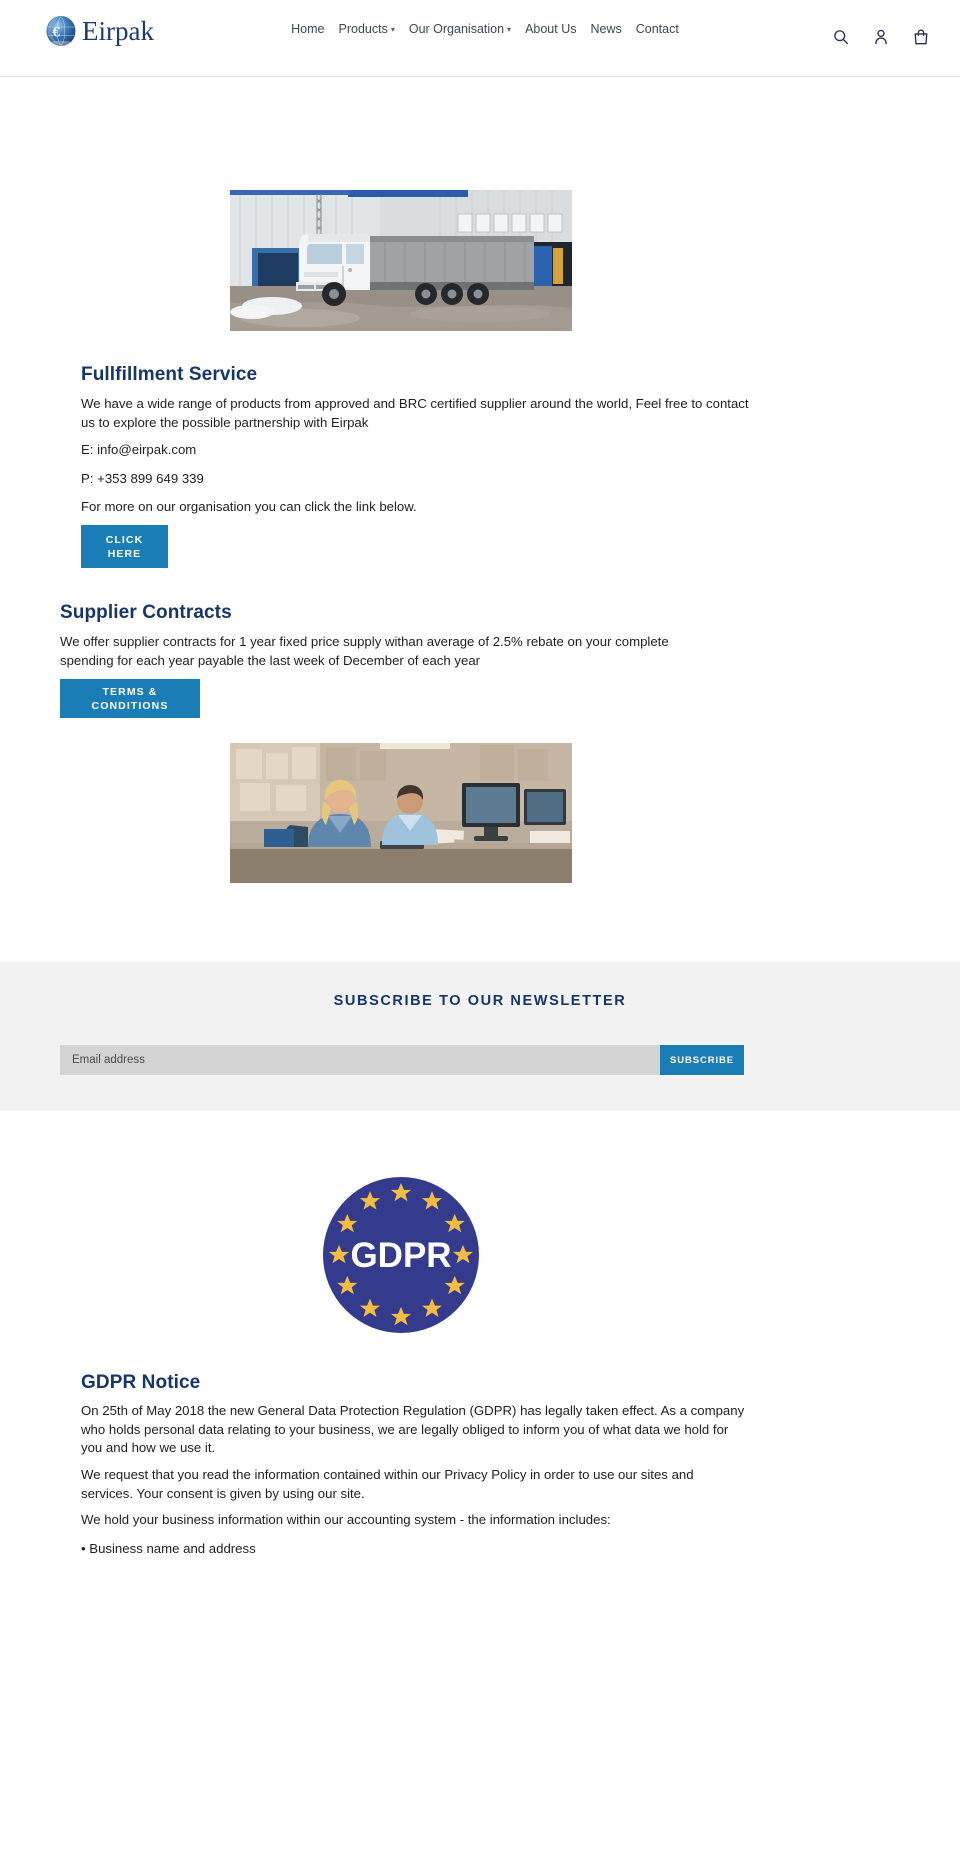  I want to click on office-workers-photo, so click(401, 813).